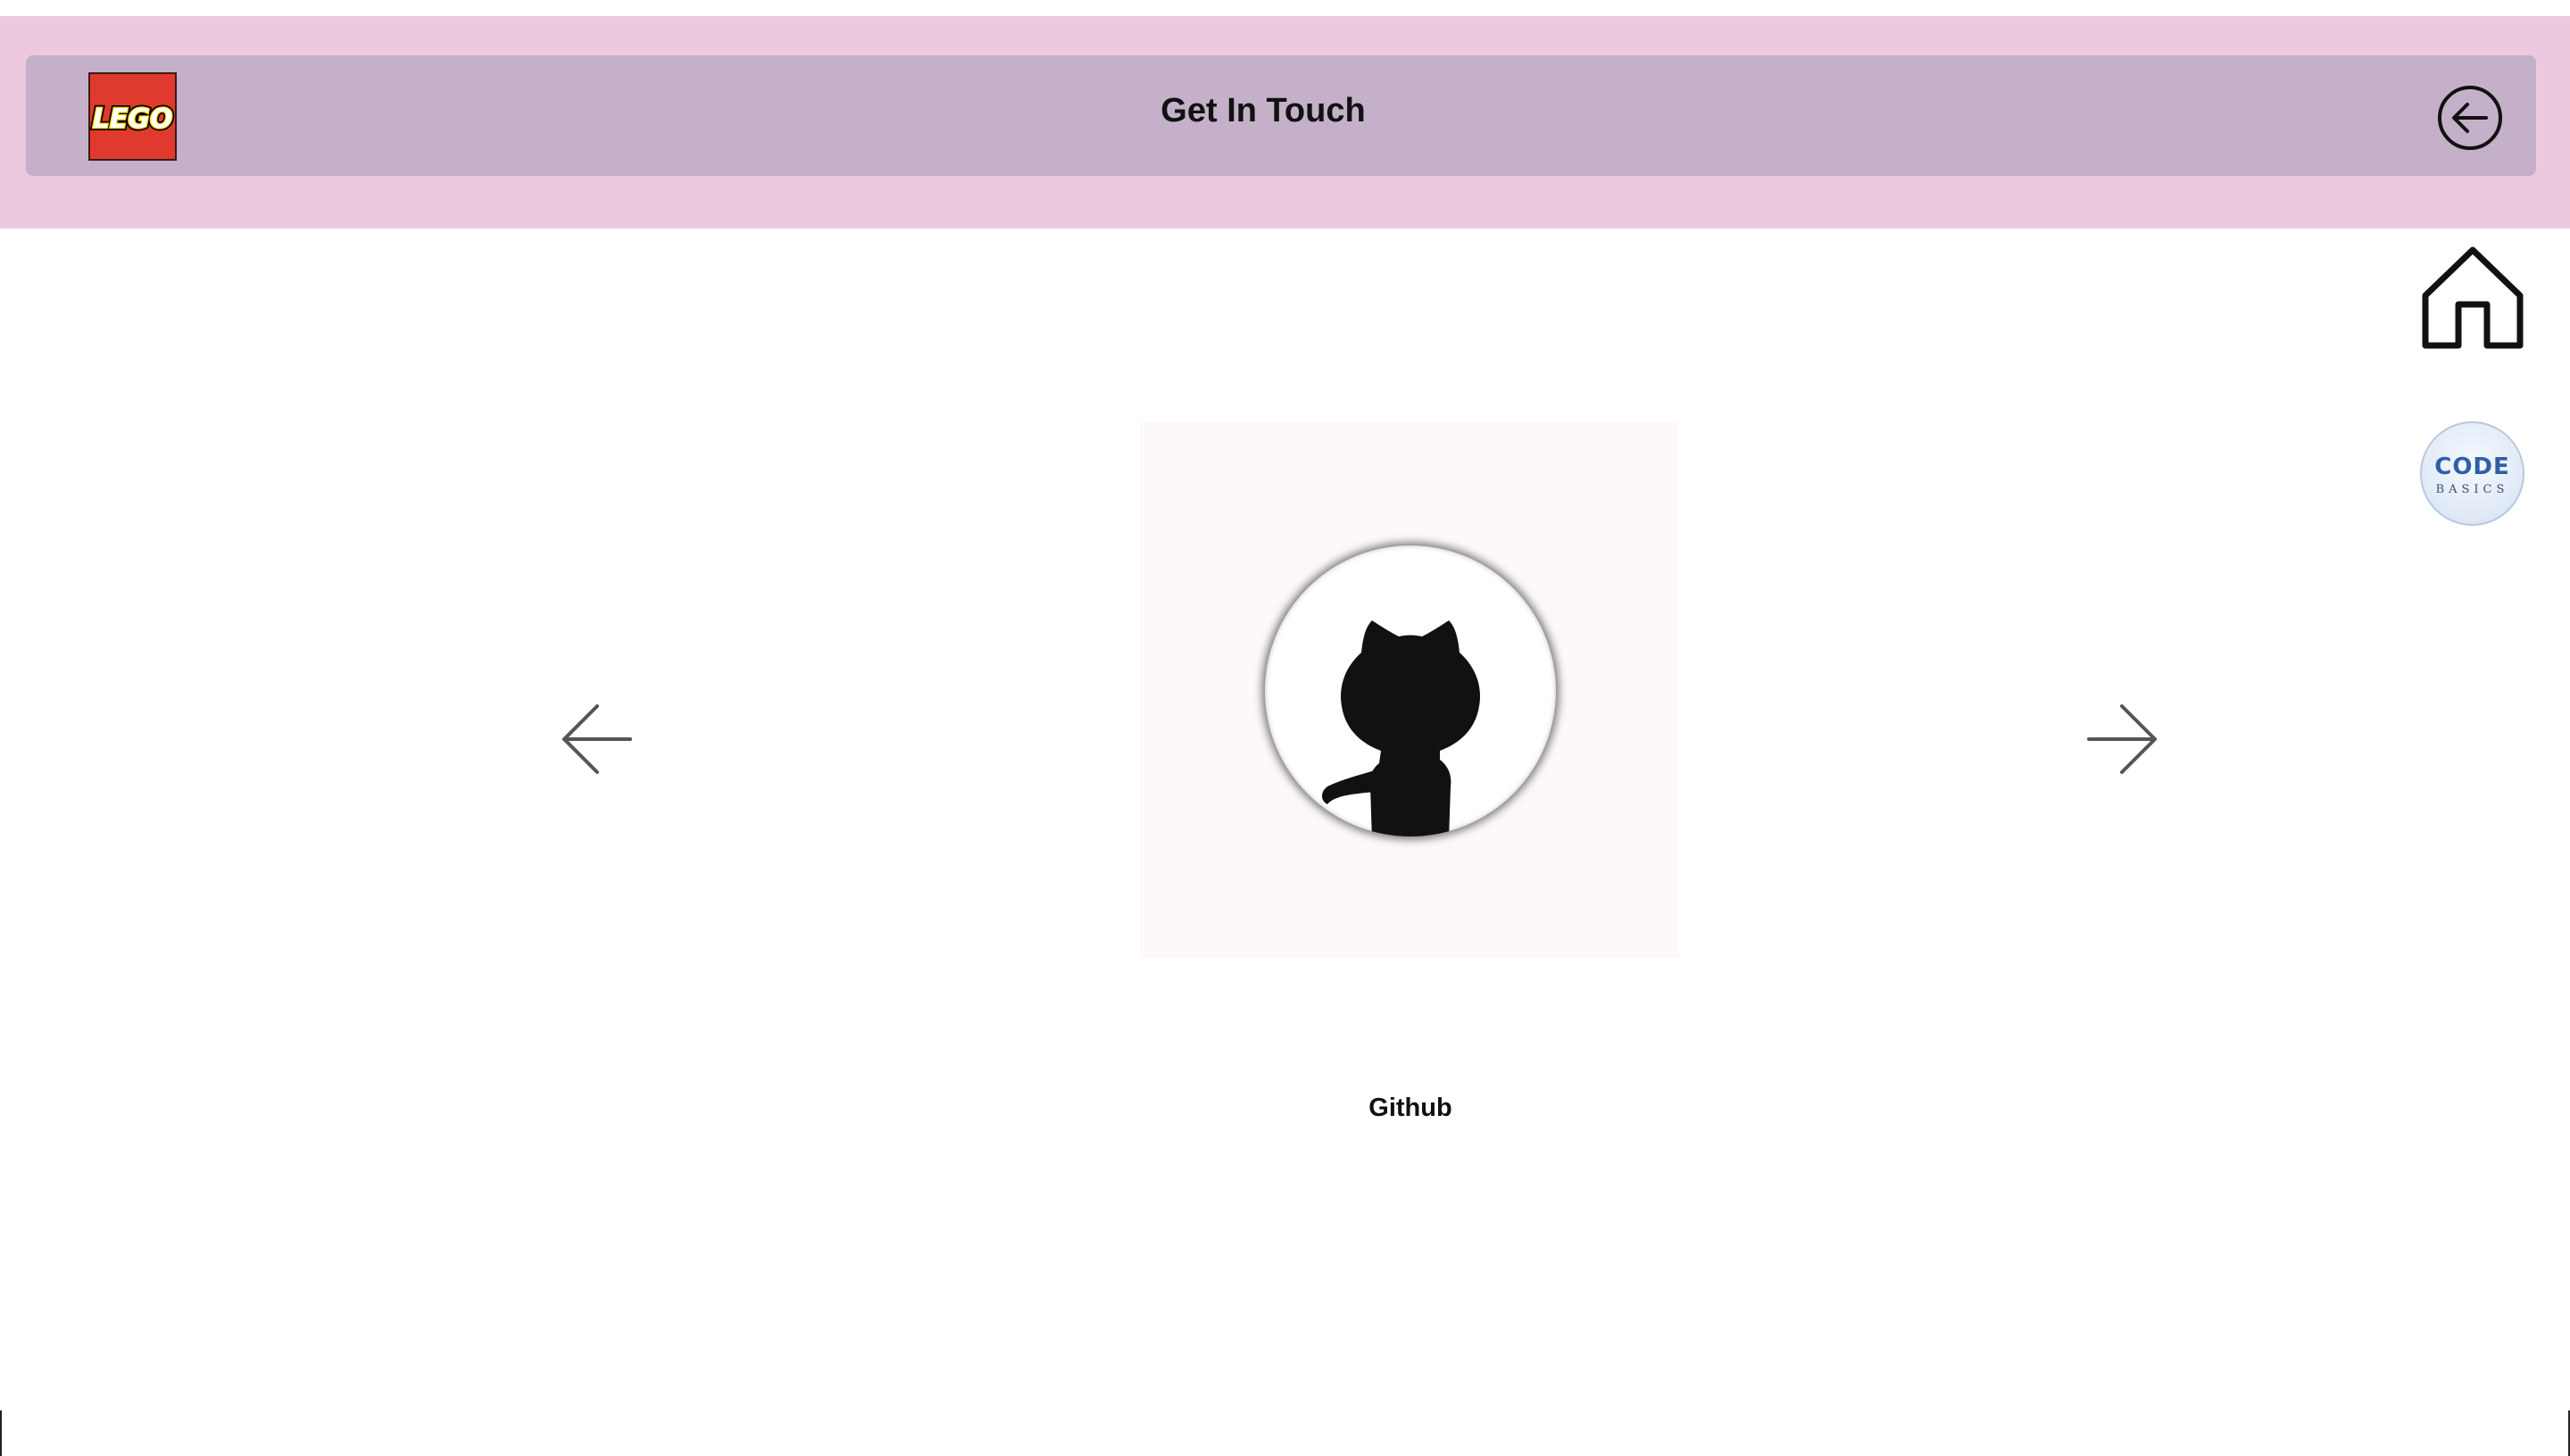 This screenshot has height=1456, width=2570. What do you see at coordinates (1, 1433) in the screenshot?
I see `left-edge-mark` at bounding box center [1, 1433].